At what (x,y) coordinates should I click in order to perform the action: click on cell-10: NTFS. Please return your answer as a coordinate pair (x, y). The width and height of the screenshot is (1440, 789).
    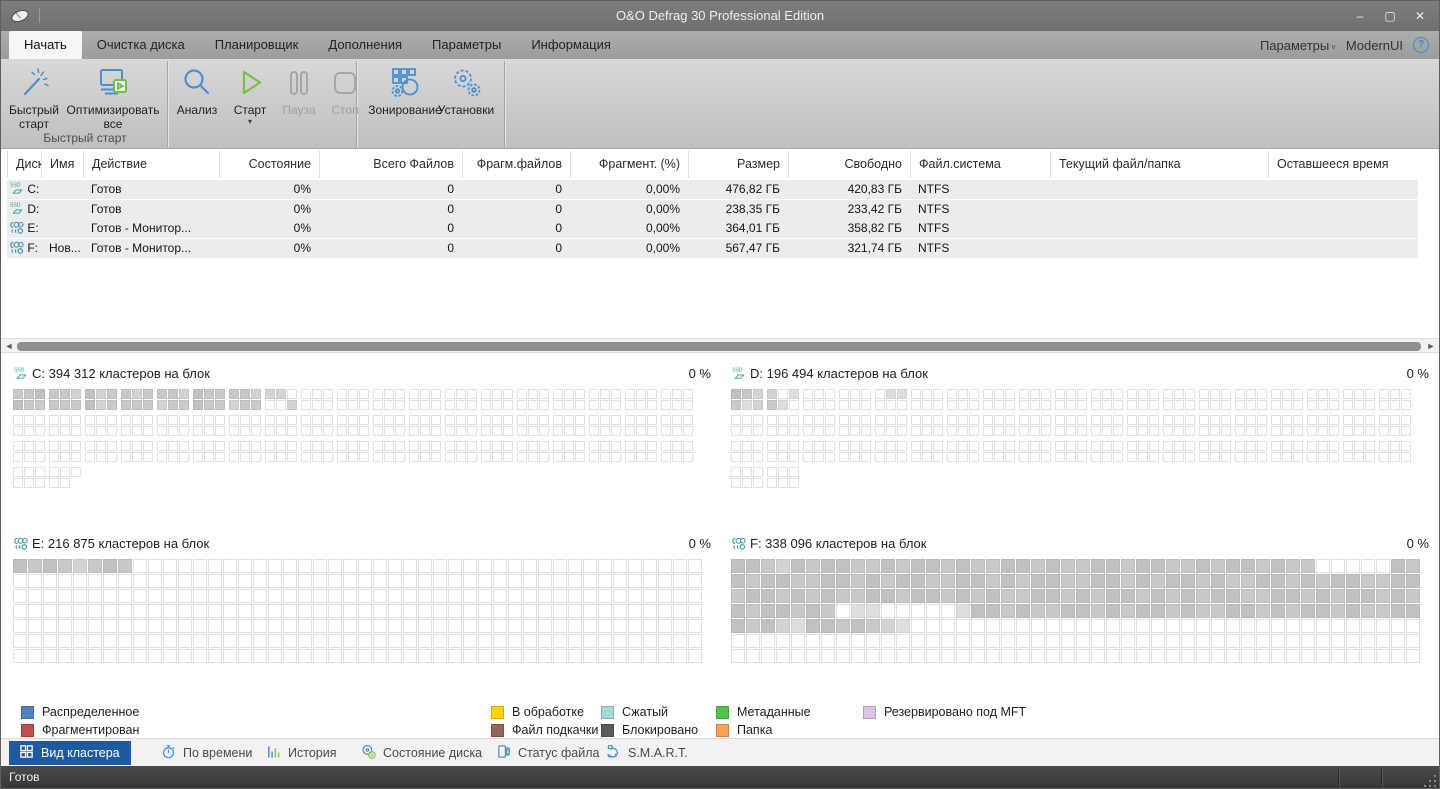
    Looking at the image, I should click on (934, 248).